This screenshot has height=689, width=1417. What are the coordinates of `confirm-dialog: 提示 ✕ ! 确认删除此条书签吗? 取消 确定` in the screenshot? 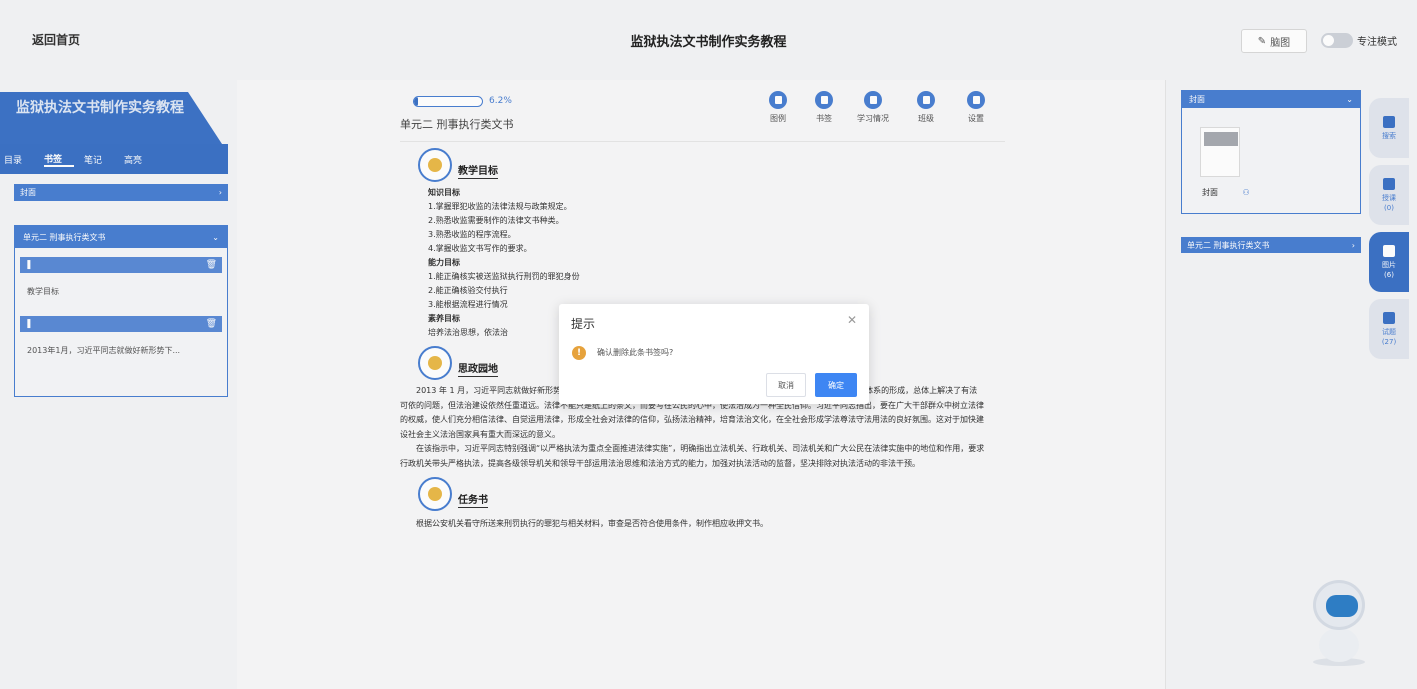 It's located at (714, 354).